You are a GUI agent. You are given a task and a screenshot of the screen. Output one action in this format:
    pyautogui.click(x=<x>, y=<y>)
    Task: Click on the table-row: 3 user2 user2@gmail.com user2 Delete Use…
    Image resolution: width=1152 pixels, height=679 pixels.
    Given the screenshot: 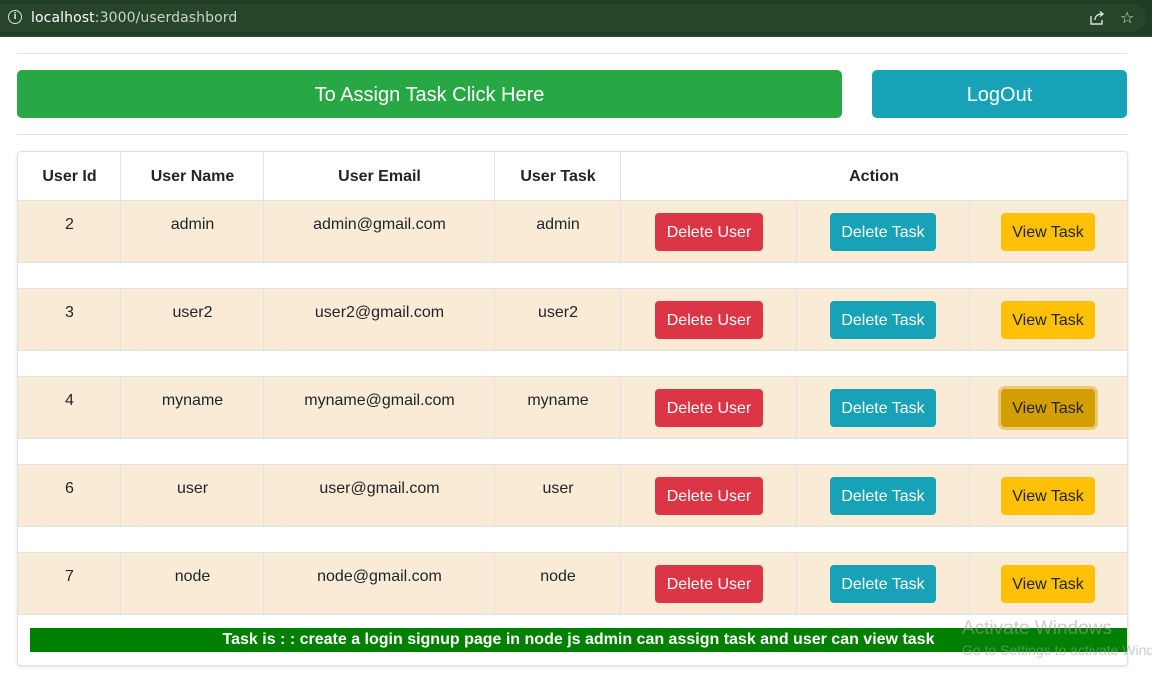 What is the action you would take?
    pyautogui.click(x=572, y=320)
    